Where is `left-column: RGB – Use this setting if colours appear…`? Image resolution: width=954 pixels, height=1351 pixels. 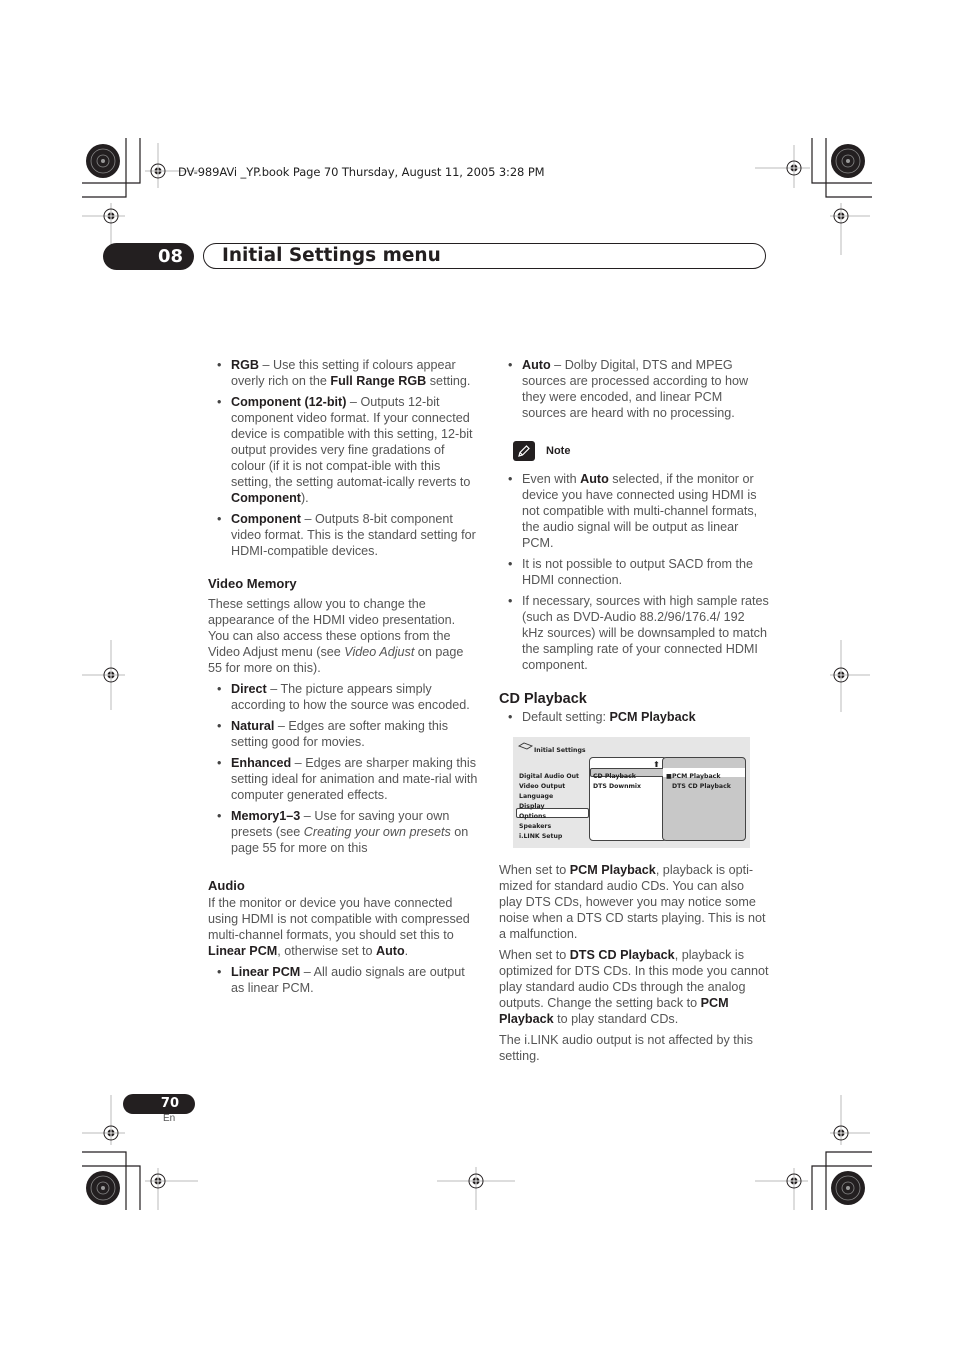 left-column: RGB – Use this setting if colours appear… is located at coordinates (343, 679).